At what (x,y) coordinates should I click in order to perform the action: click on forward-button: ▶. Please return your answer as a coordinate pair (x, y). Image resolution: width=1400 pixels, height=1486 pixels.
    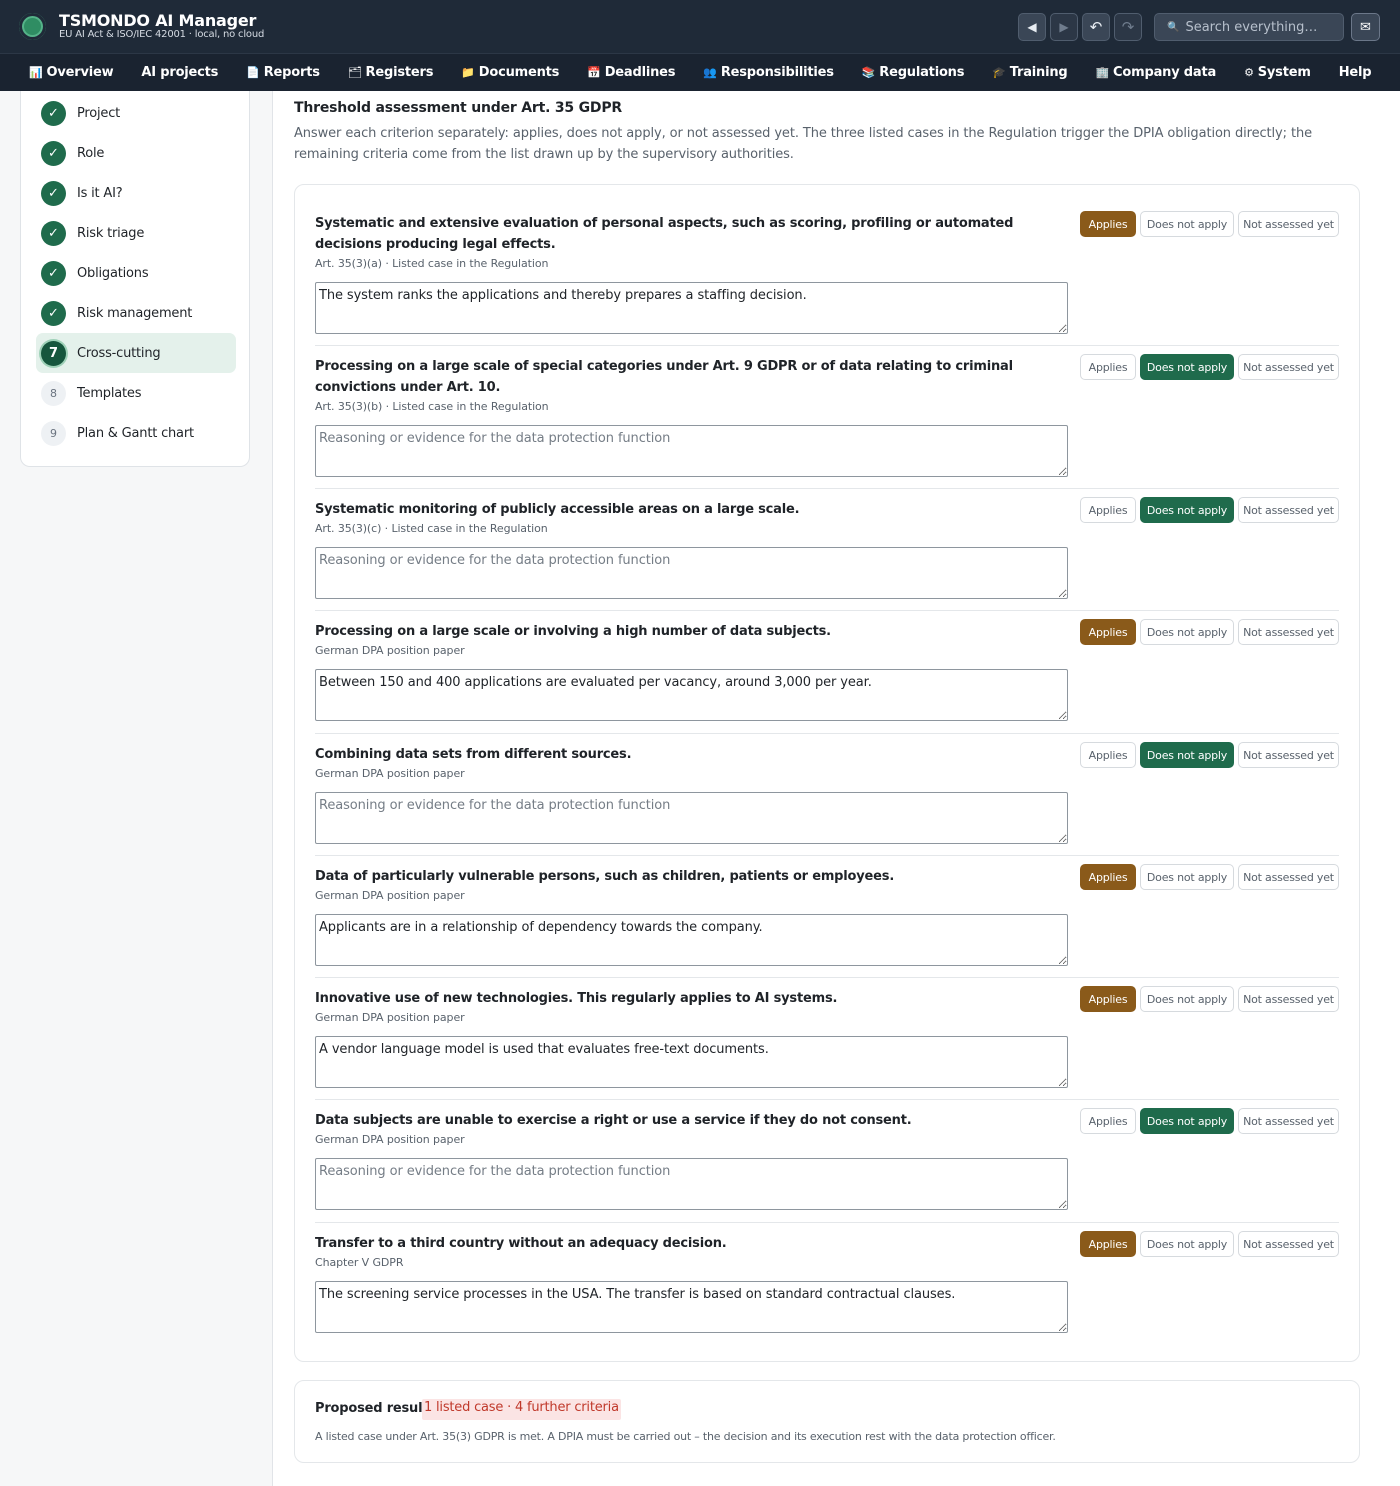
    Looking at the image, I should click on (1064, 27).